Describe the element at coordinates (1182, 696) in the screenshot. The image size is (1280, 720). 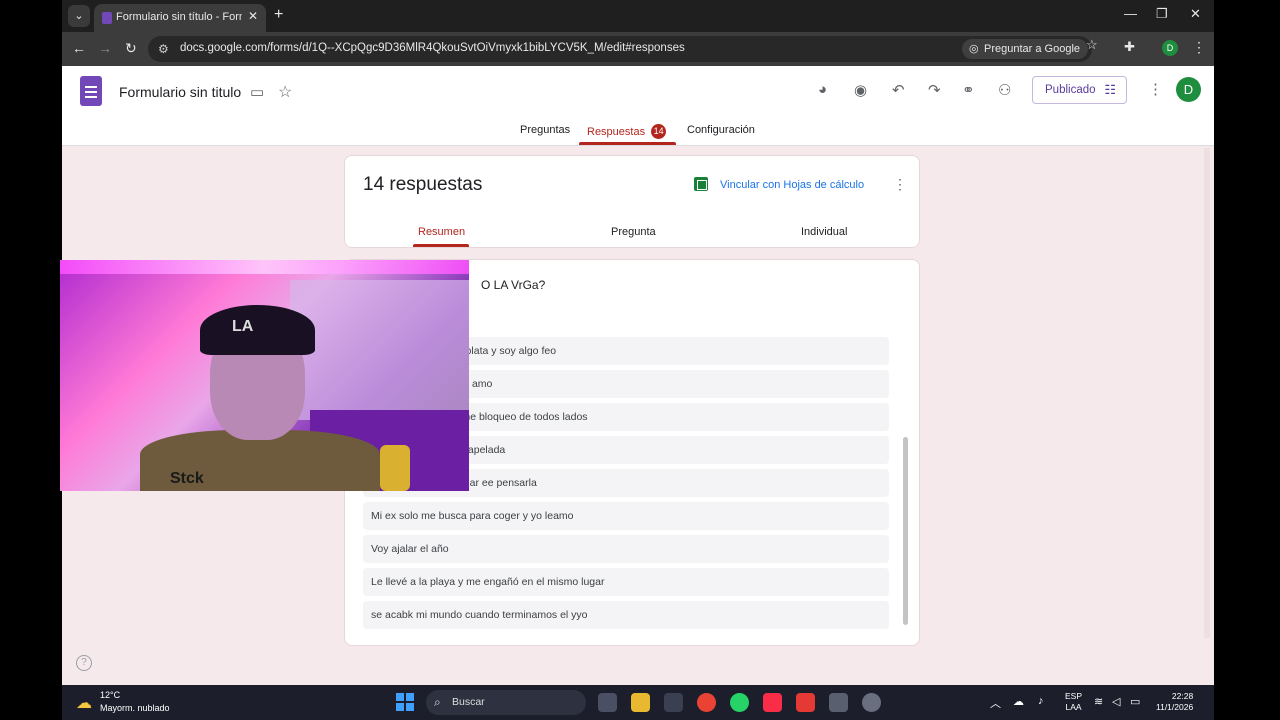
I see `clock-time: 22:28` at that location.